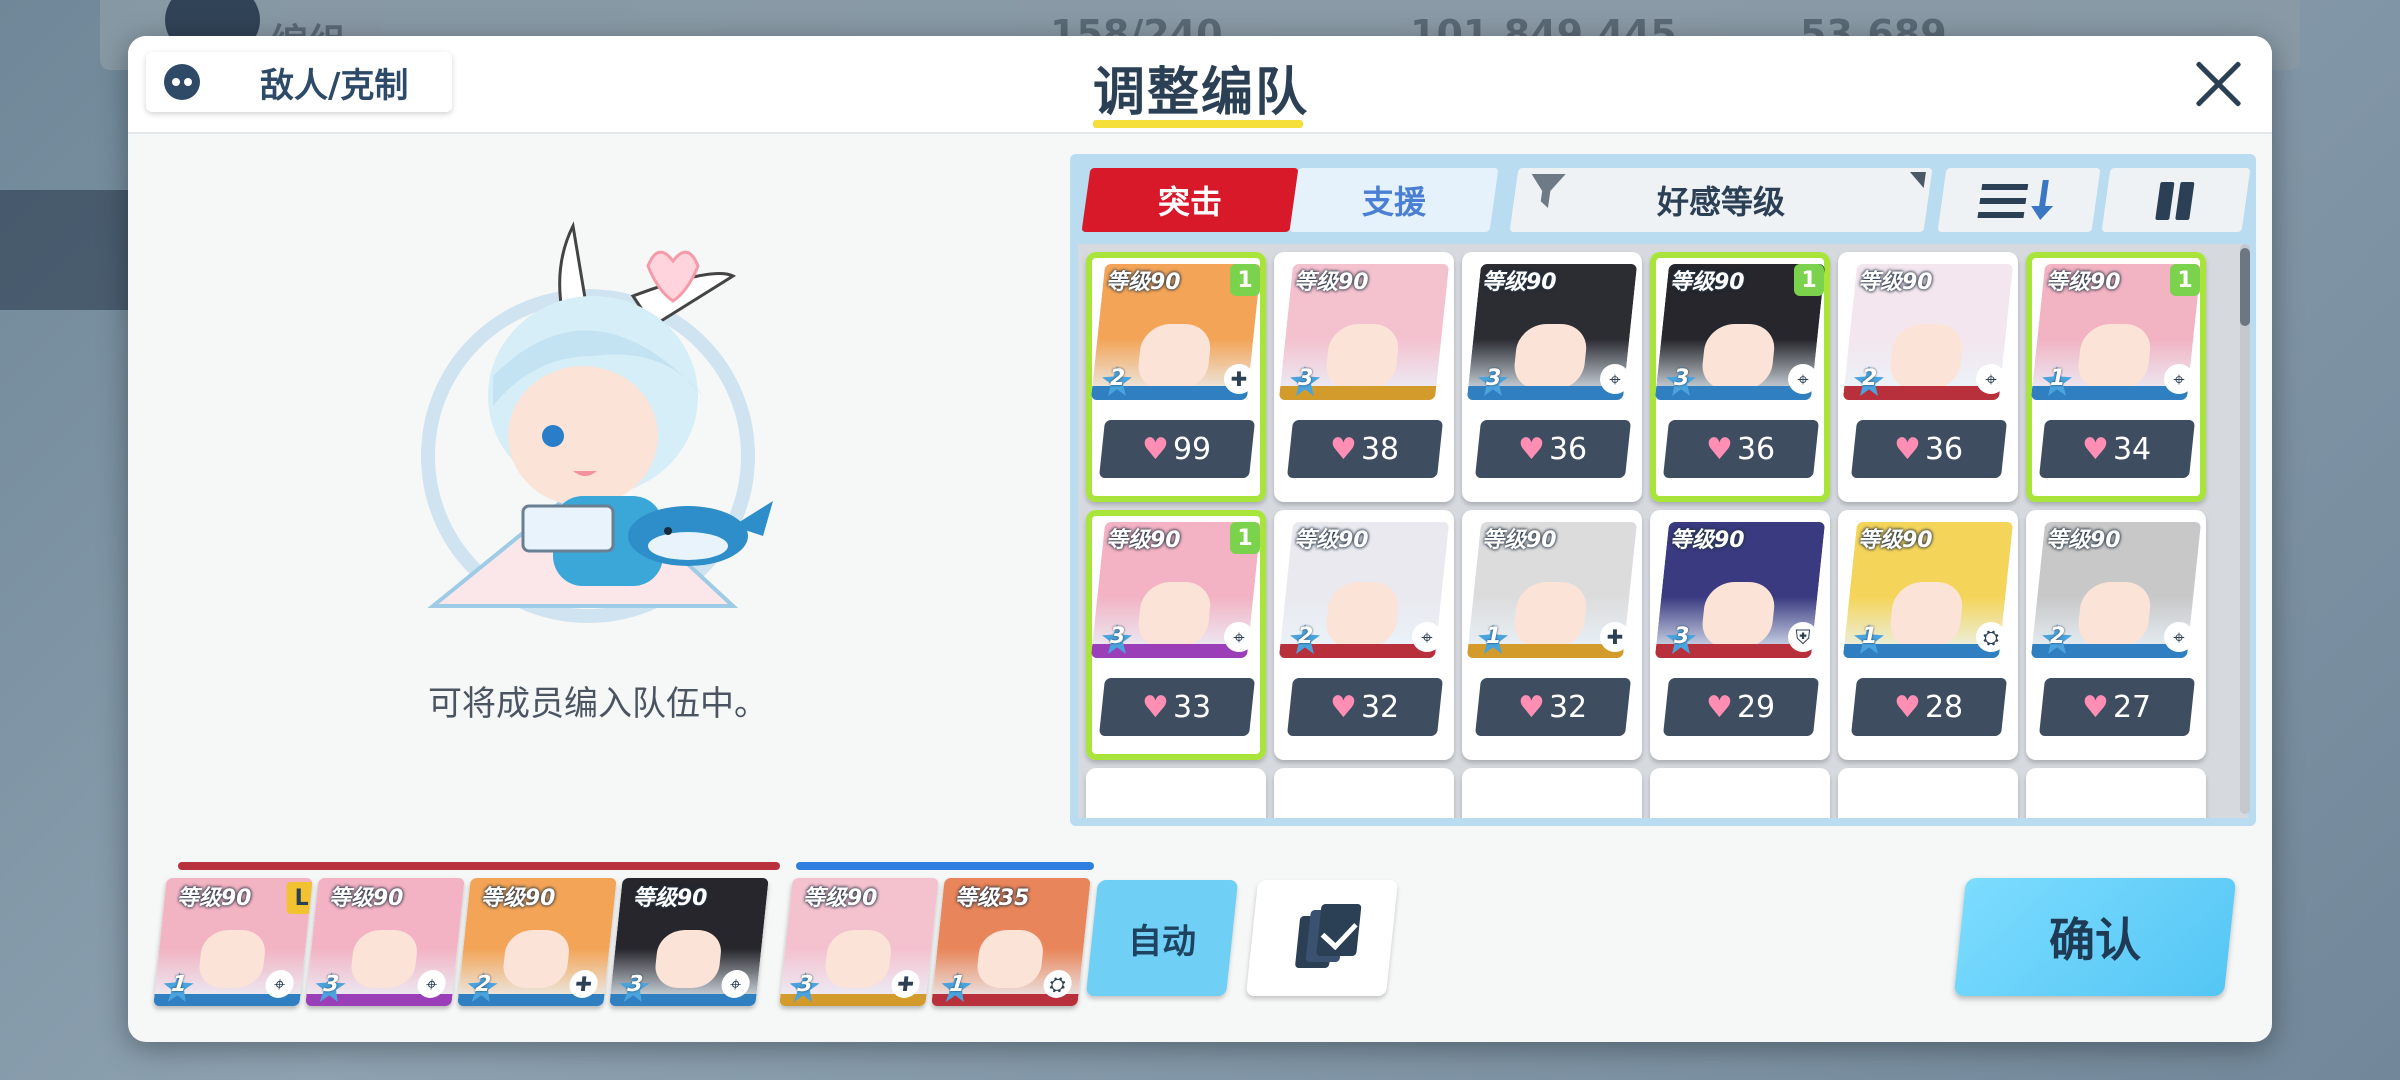 The height and width of the screenshot is (1080, 2400). What do you see at coordinates (334, 85) in the screenshot?
I see `enemy-counter-label: 敌人/克制` at bounding box center [334, 85].